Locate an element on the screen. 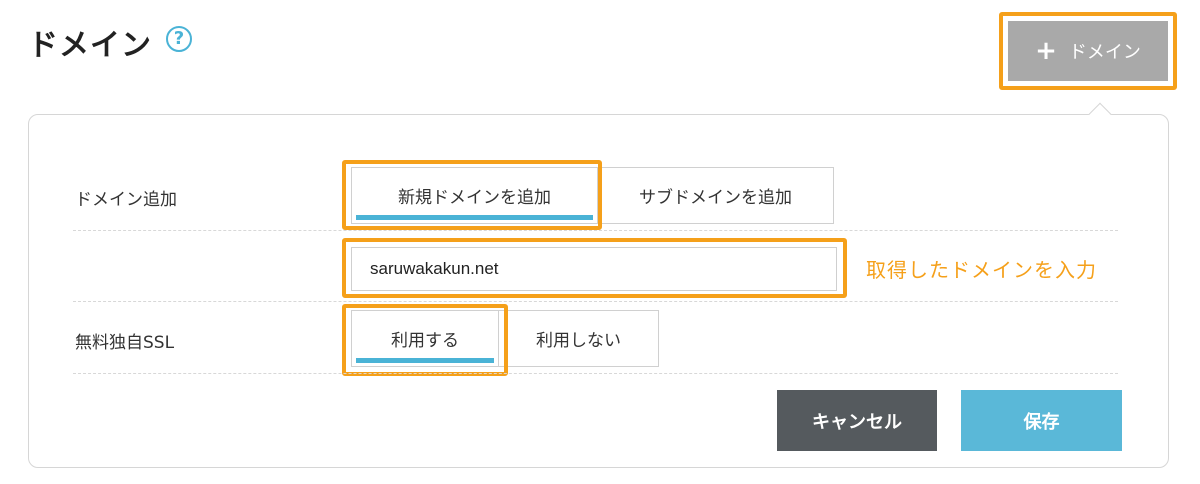 The width and height of the screenshot is (1200, 484). plus-icon: + is located at coordinates (1046, 51).